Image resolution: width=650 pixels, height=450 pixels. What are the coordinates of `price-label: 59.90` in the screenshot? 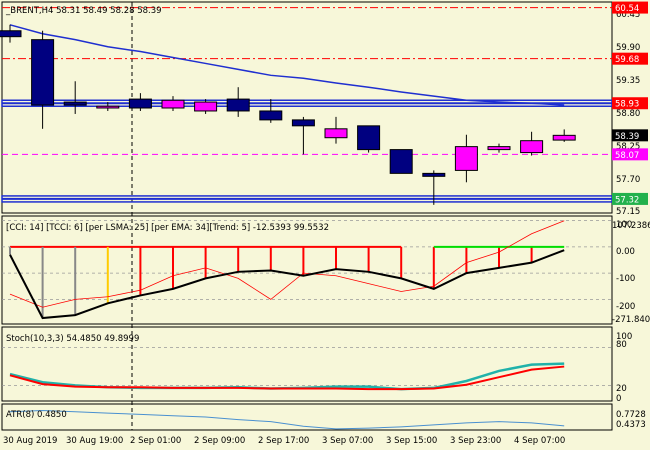 It's located at (628, 48).